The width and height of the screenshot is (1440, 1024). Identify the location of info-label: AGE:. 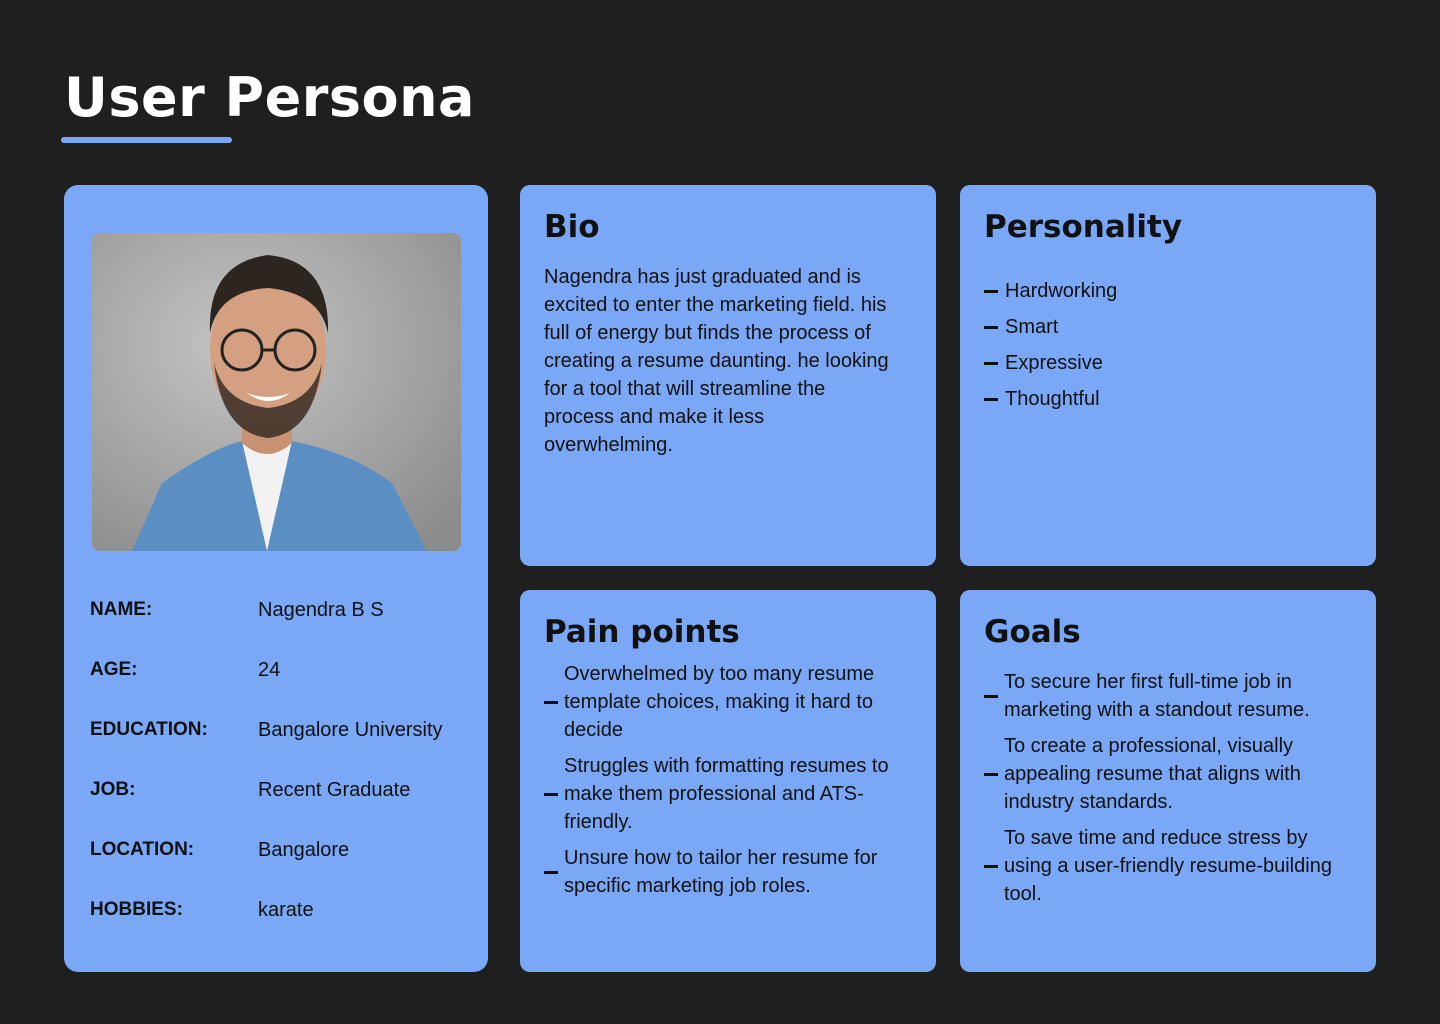
(114, 669).